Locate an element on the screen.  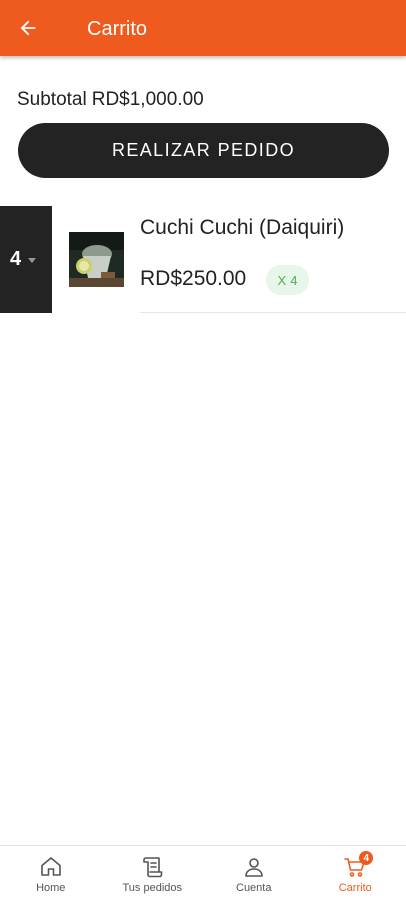
product-price: RD$250.00 is located at coordinates (193, 278).